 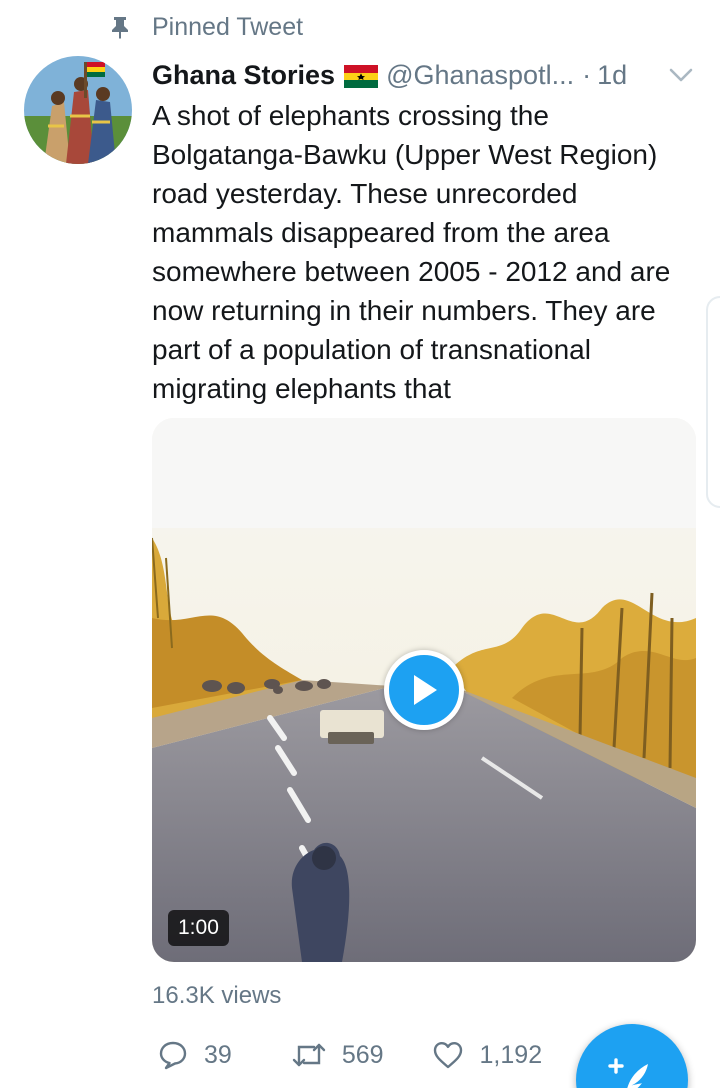 What do you see at coordinates (217, 995) in the screenshot?
I see `view-count: 16.3K views` at bounding box center [217, 995].